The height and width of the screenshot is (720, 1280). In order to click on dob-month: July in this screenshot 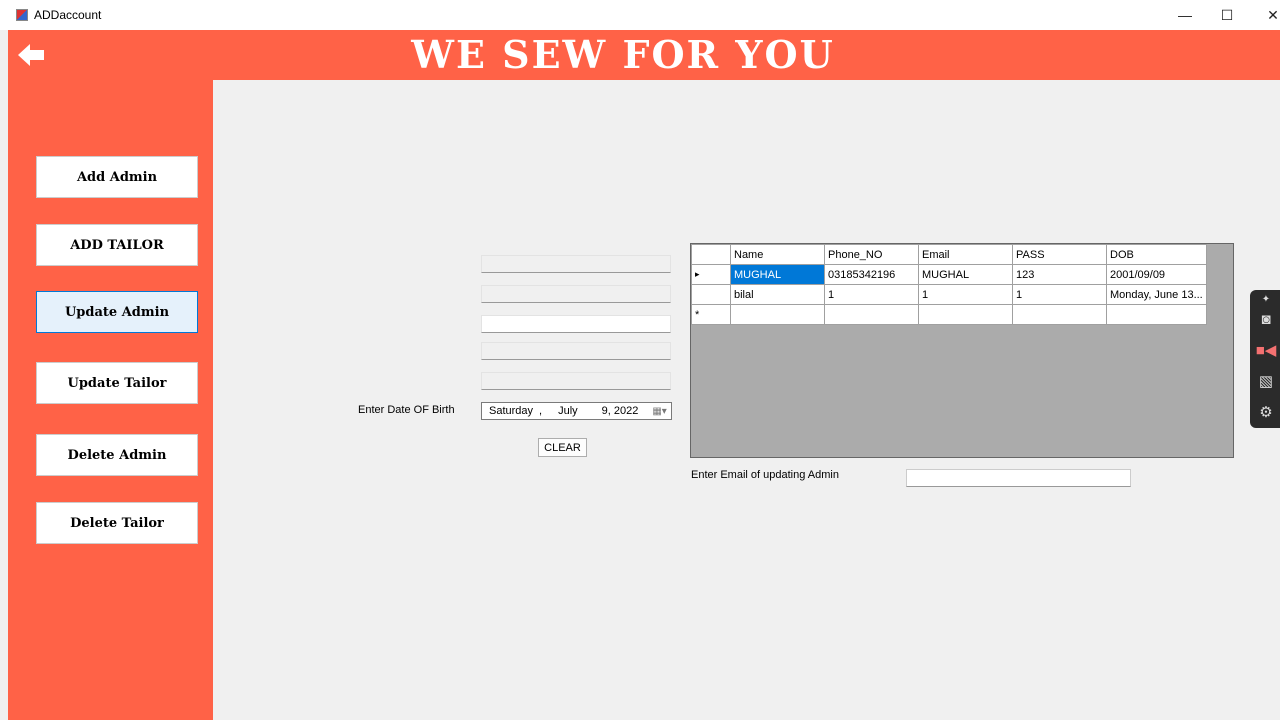, I will do `click(568, 411)`.